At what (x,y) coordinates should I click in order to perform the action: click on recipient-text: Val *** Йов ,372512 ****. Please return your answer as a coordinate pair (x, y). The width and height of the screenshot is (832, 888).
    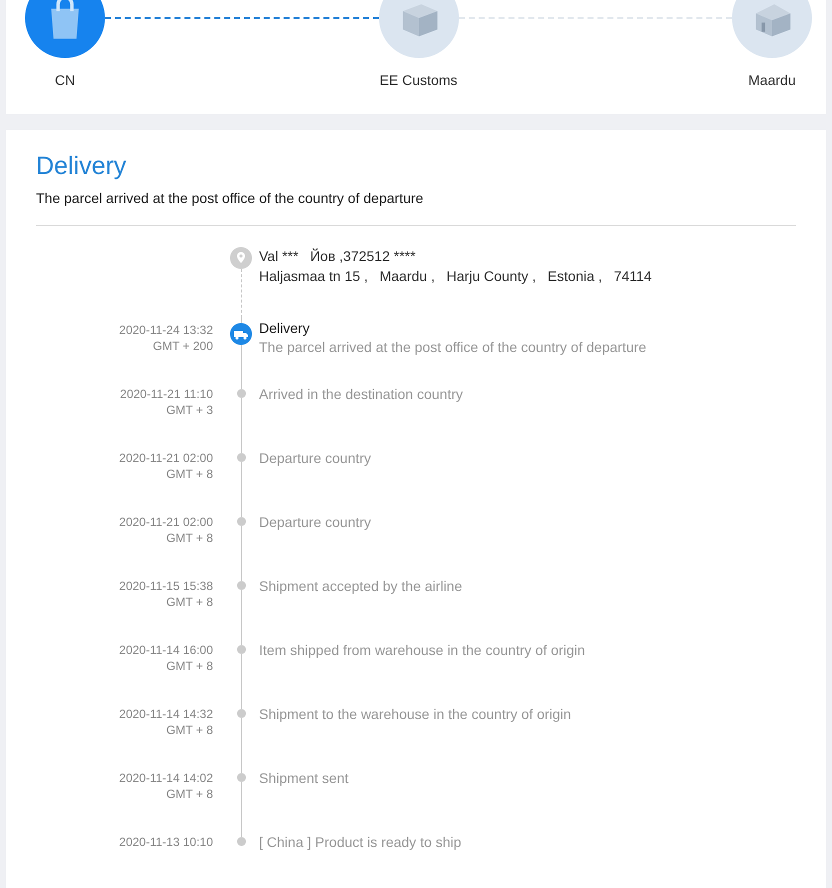
    Looking at the image, I should click on (338, 256).